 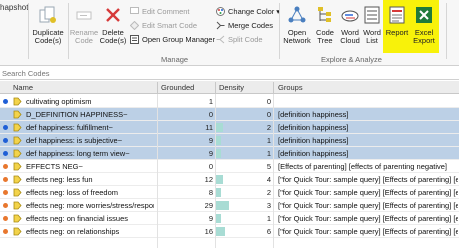 What do you see at coordinates (77, 218) in the screenshot?
I see `code-name: effects neg: on financial issues` at bounding box center [77, 218].